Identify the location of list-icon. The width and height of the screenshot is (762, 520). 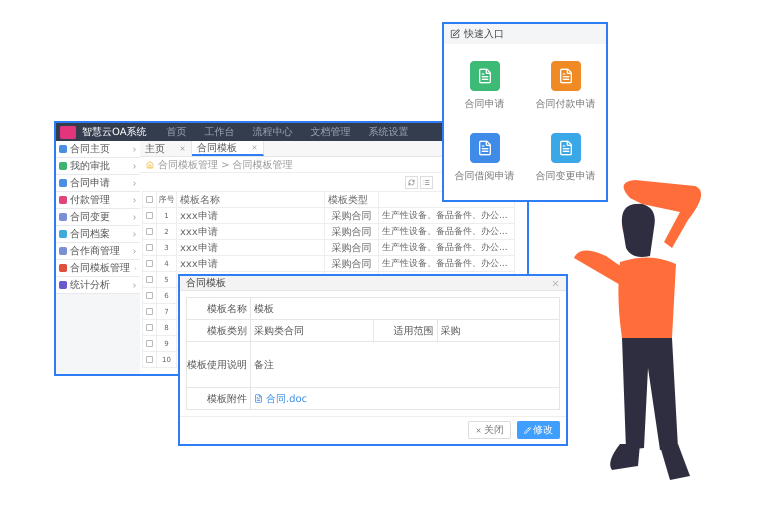
(426, 182).